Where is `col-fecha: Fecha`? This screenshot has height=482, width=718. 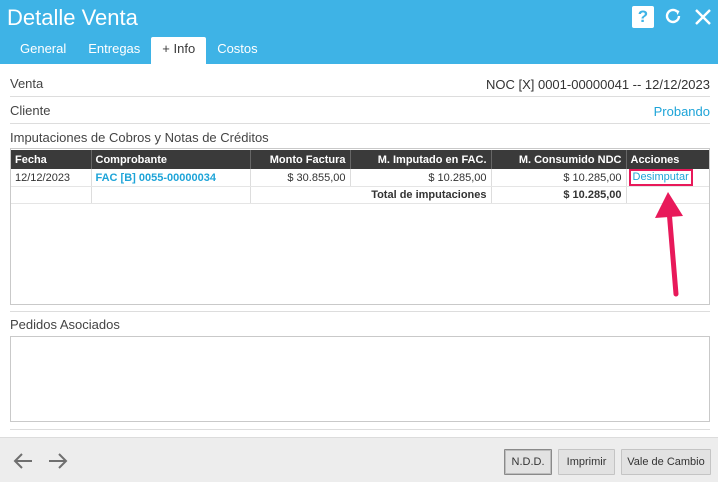
col-fecha: Fecha is located at coordinates (51, 159).